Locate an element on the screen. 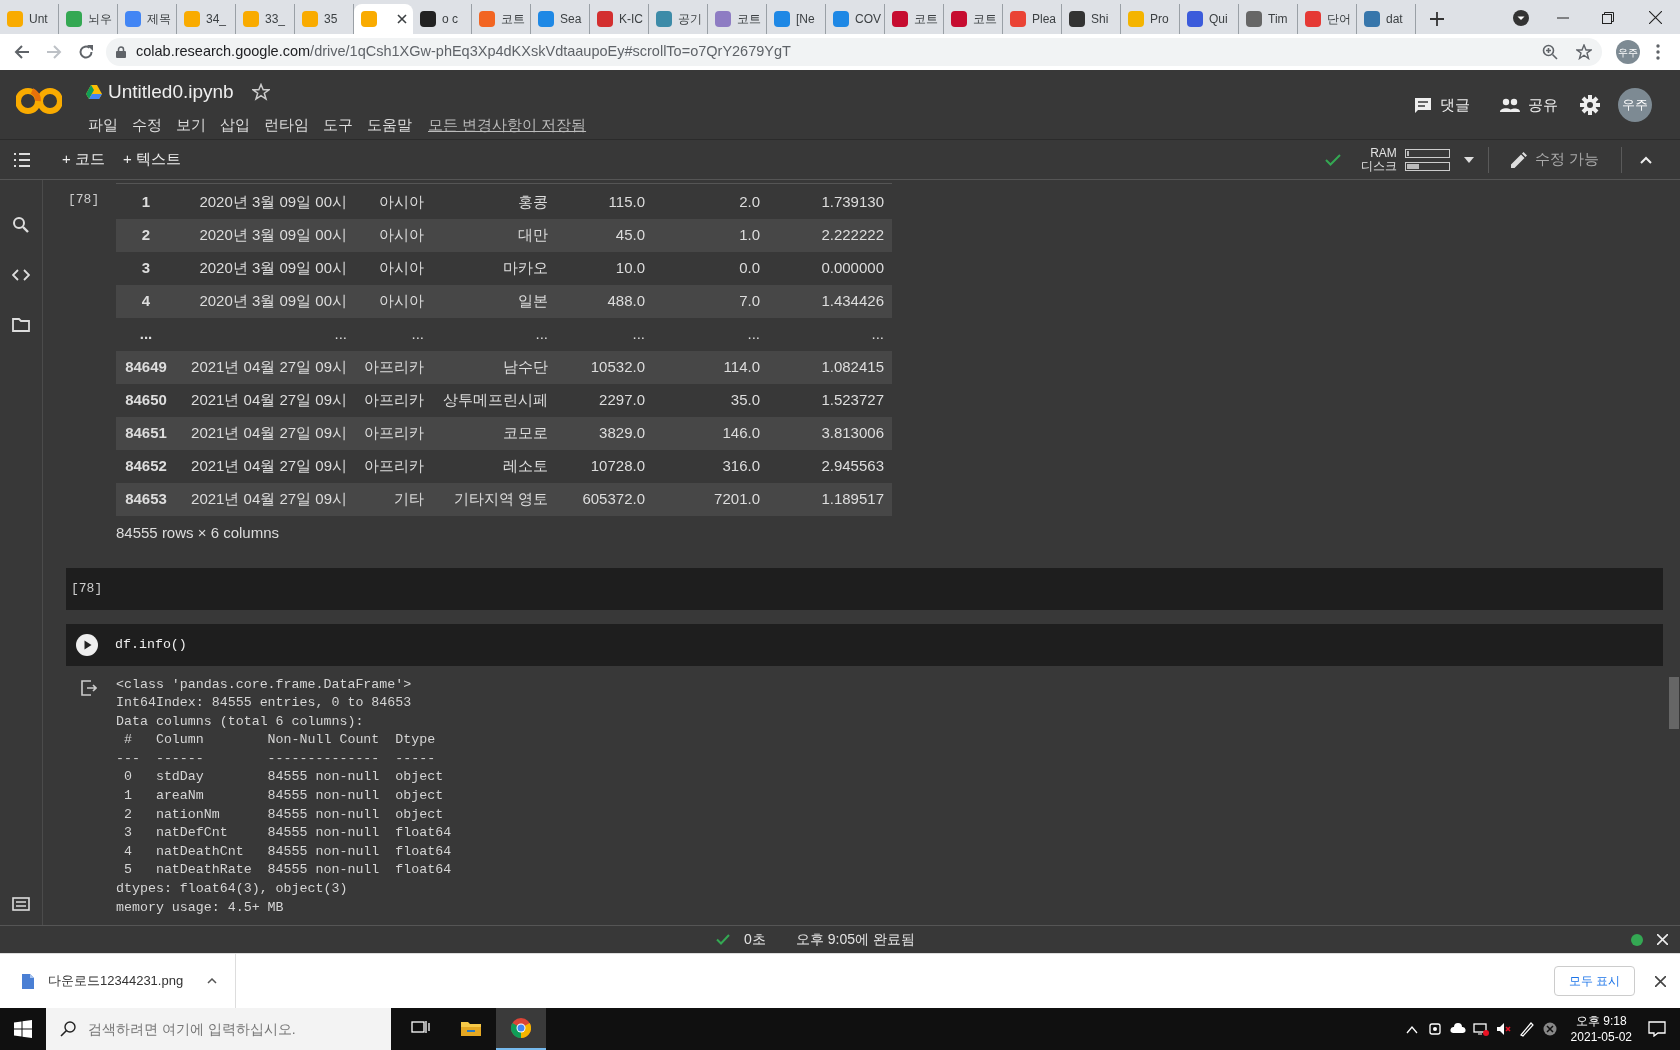 The width and height of the screenshot is (1680, 1050). show-all-button: 모두 표시 is located at coordinates (1594, 981).